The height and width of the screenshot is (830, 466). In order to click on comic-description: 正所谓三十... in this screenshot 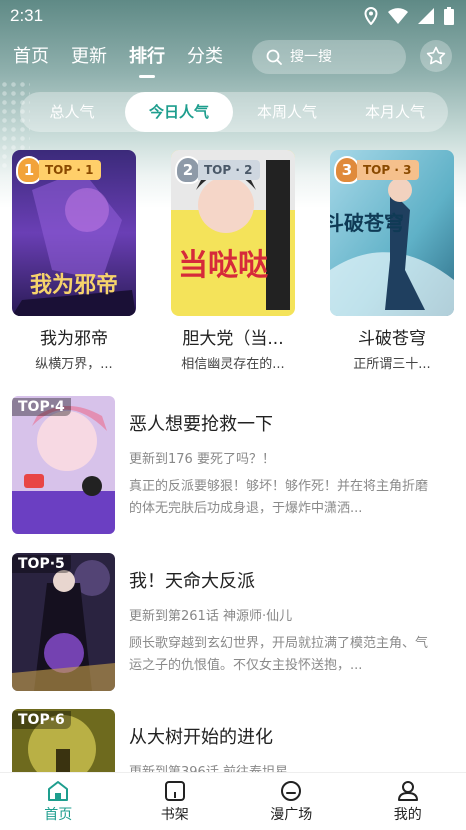, I will do `click(392, 364)`.